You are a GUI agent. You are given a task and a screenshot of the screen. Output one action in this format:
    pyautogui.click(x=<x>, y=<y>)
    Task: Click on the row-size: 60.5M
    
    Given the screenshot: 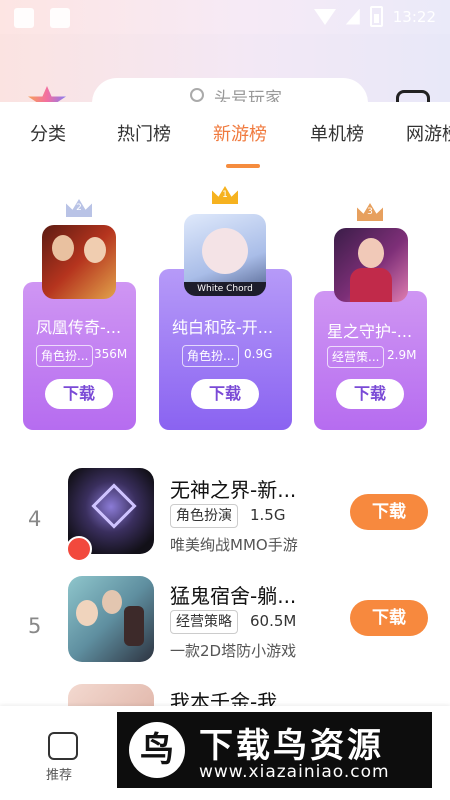 What is the action you would take?
    pyautogui.click(x=273, y=621)
    